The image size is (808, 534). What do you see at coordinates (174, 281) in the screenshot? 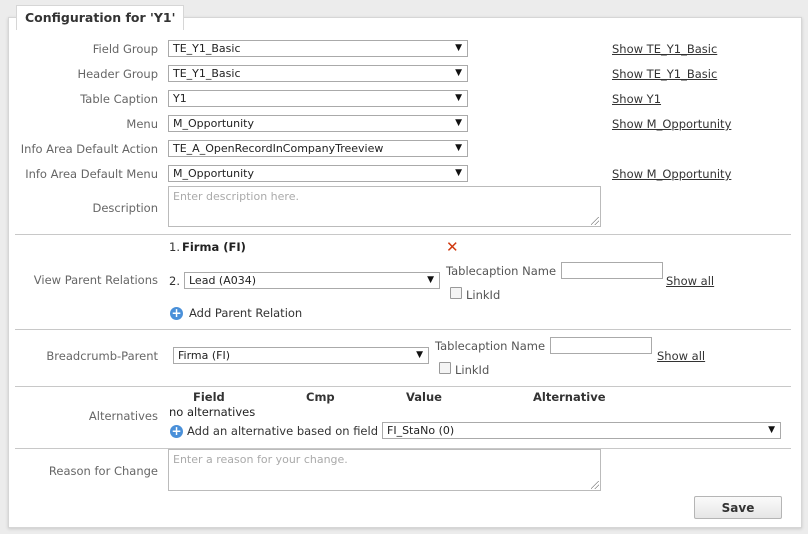
I see `parent-relation-2-number: 2.` at bounding box center [174, 281].